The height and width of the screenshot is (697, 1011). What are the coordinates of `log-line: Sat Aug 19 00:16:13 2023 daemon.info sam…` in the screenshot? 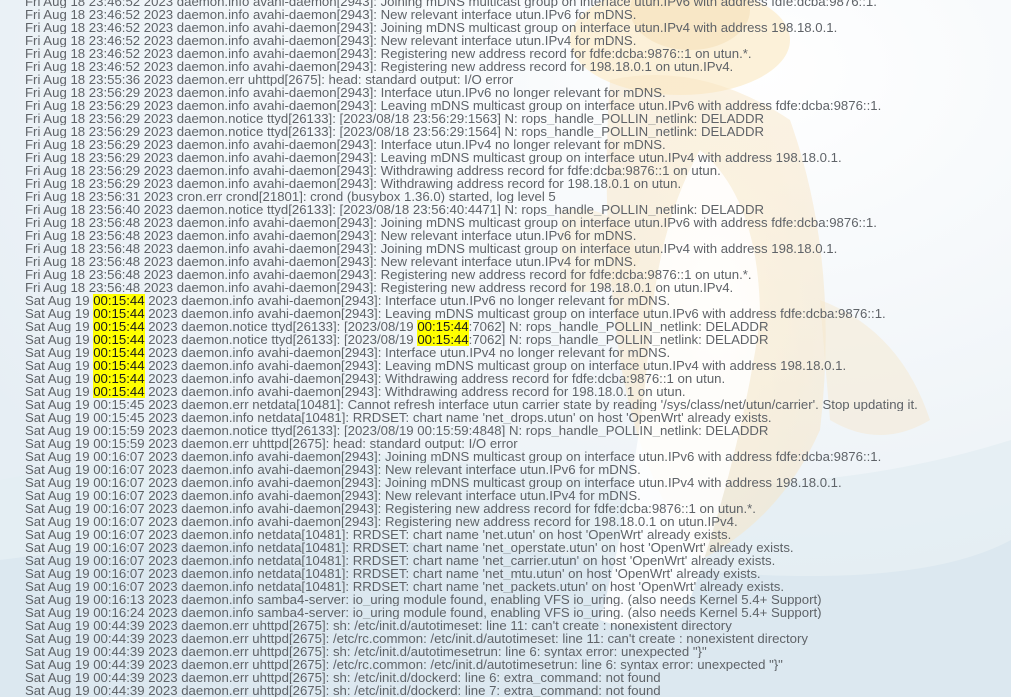 It's located at (423, 599).